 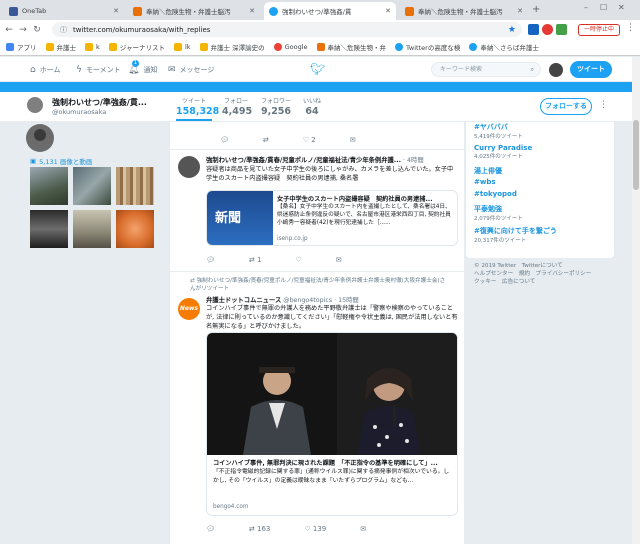 What do you see at coordinates (586, 7) in the screenshot?
I see `minimize-icon: –` at bounding box center [586, 7].